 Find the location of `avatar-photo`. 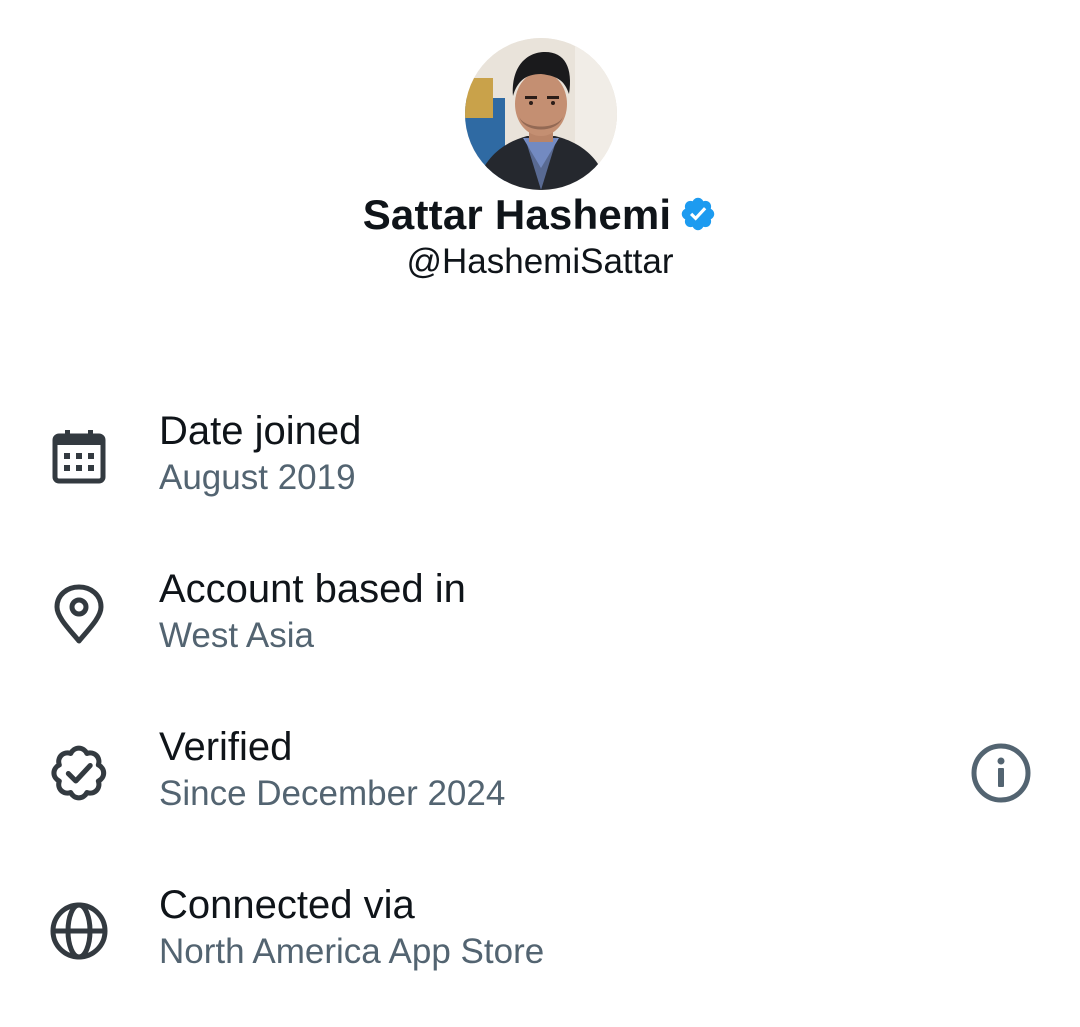

avatar-photo is located at coordinates (541, 114).